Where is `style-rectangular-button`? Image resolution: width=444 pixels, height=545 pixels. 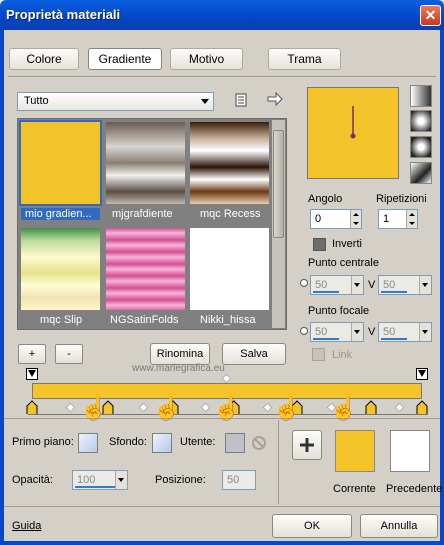
style-rectangular-button is located at coordinates (421, 121).